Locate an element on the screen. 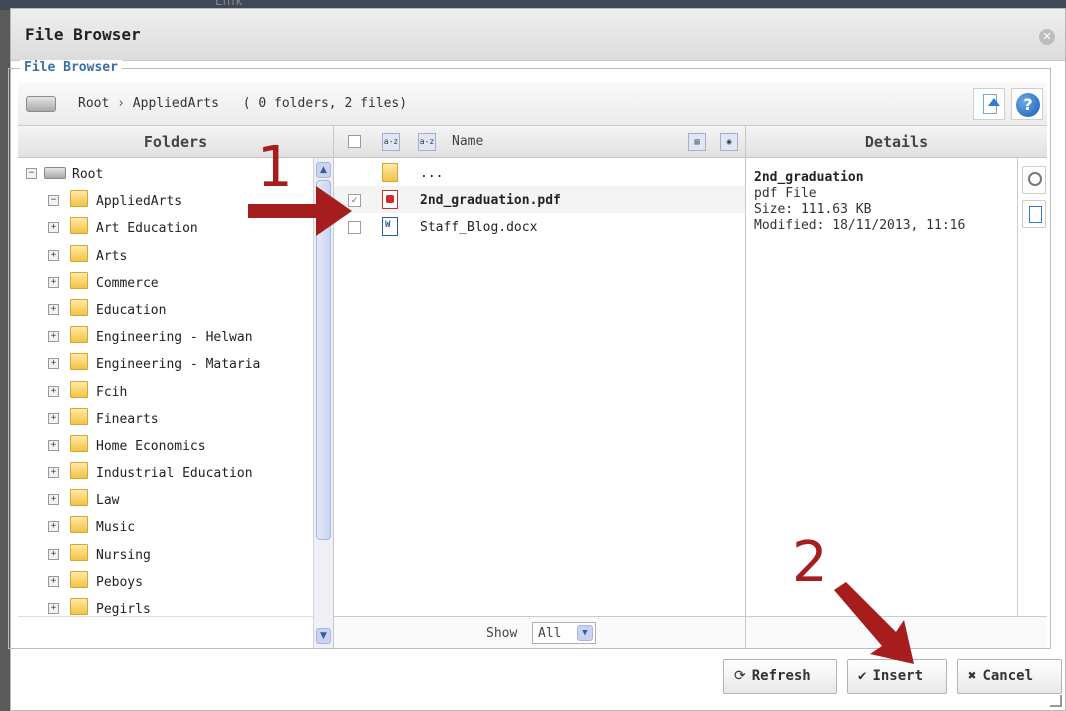 This screenshot has height=711, width=1066. file-row: ✓ 2nd_graduation.pdf is located at coordinates (539, 199).